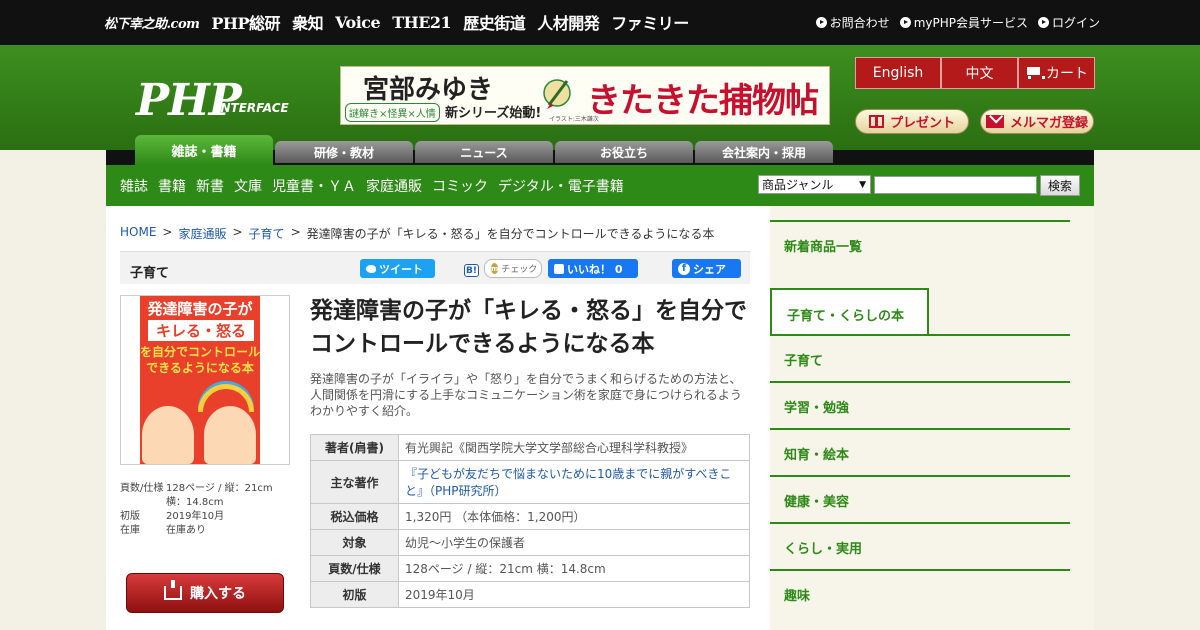 The width and height of the screenshot is (1200, 630). What do you see at coordinates (528, 327) in the screenshot?
I see `book-title: 発達障害の子が「キレる・怒る」を自分でコントロールできるようになる本` at bounding box center [528, 327].